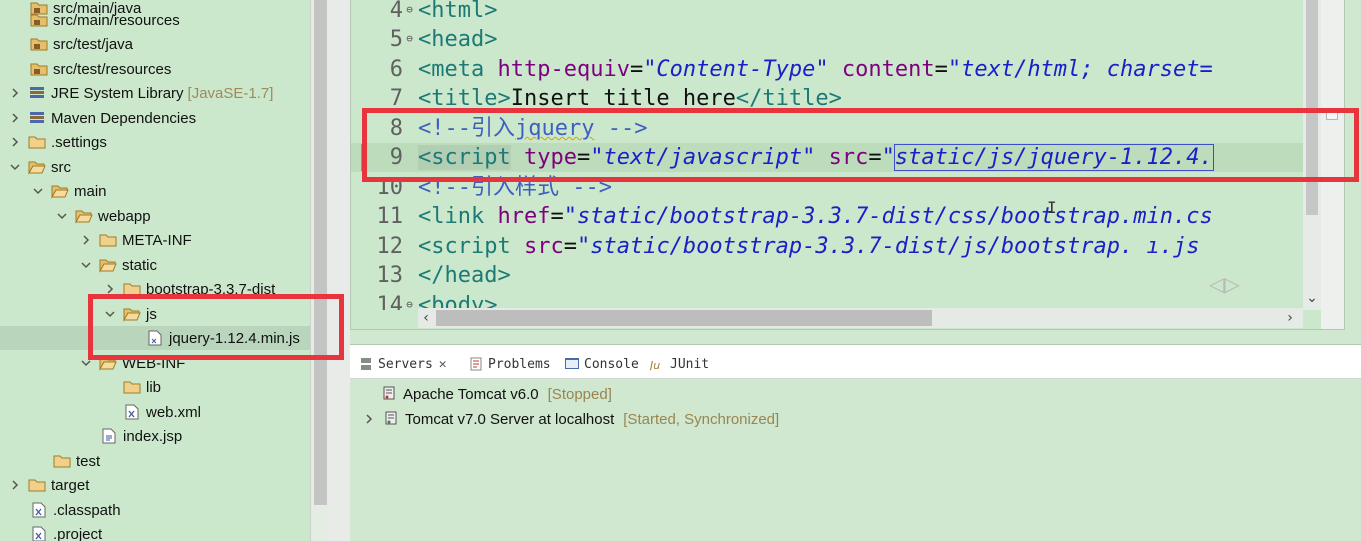 The width and height of the screenshot is (1361, 541). I want to click on tree-item-test: test, so click(155, 461).